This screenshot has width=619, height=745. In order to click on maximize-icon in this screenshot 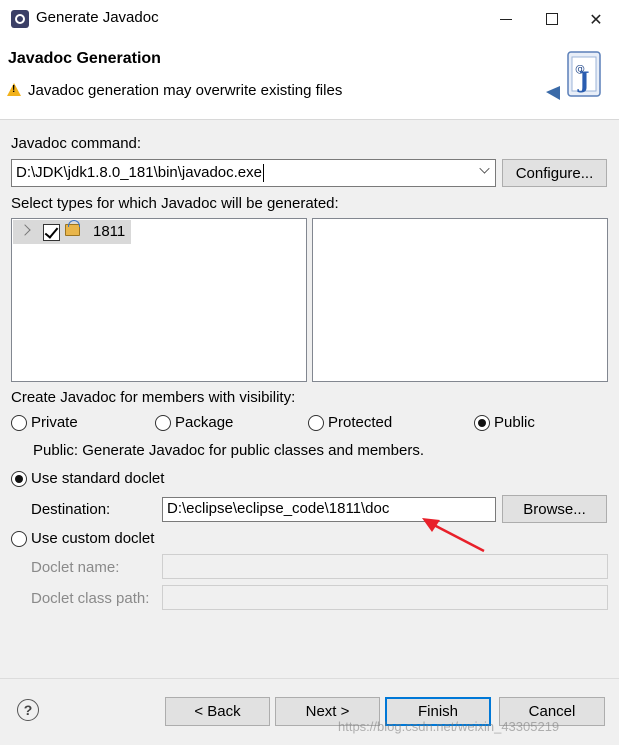, I will do `click(552, 19)`.